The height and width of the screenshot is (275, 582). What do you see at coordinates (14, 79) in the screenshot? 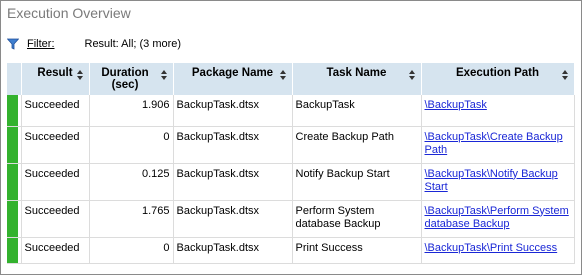
I see `status-column-header` at bounding box center [14, 79].